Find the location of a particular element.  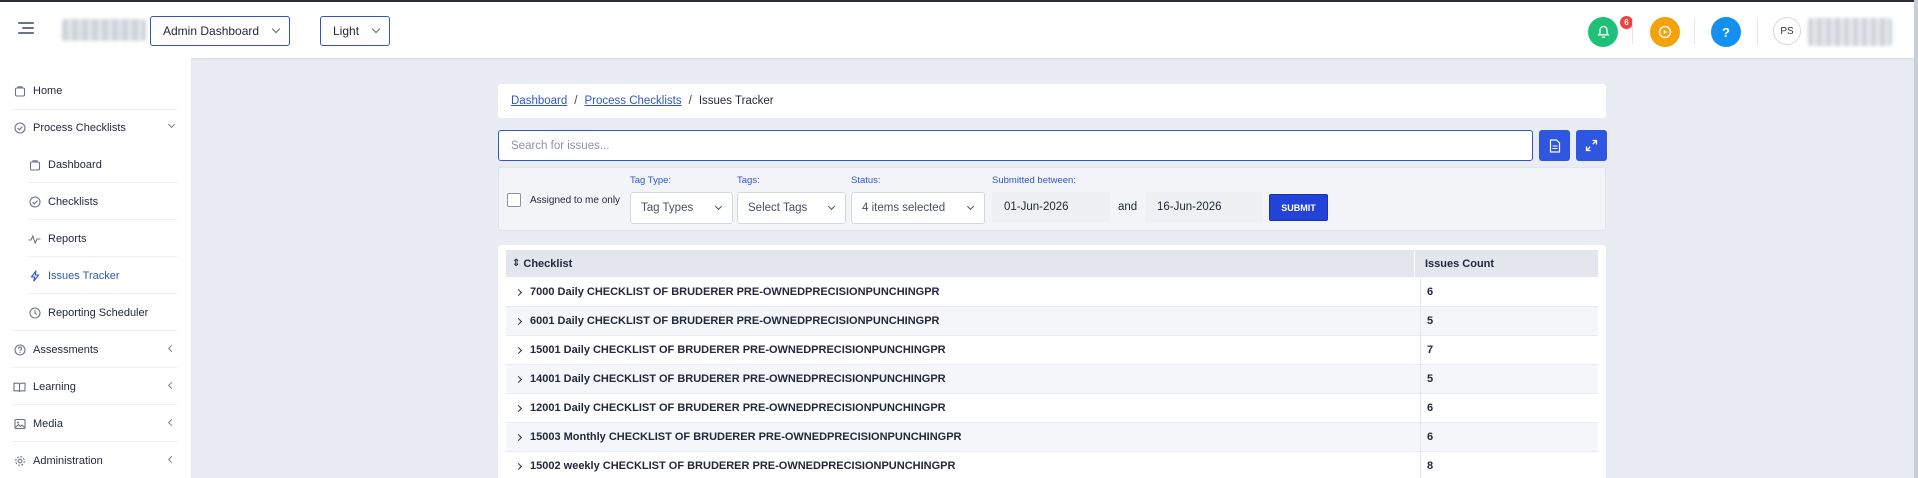

sidebar-item-label: Media is located at coordinates (48, 423).